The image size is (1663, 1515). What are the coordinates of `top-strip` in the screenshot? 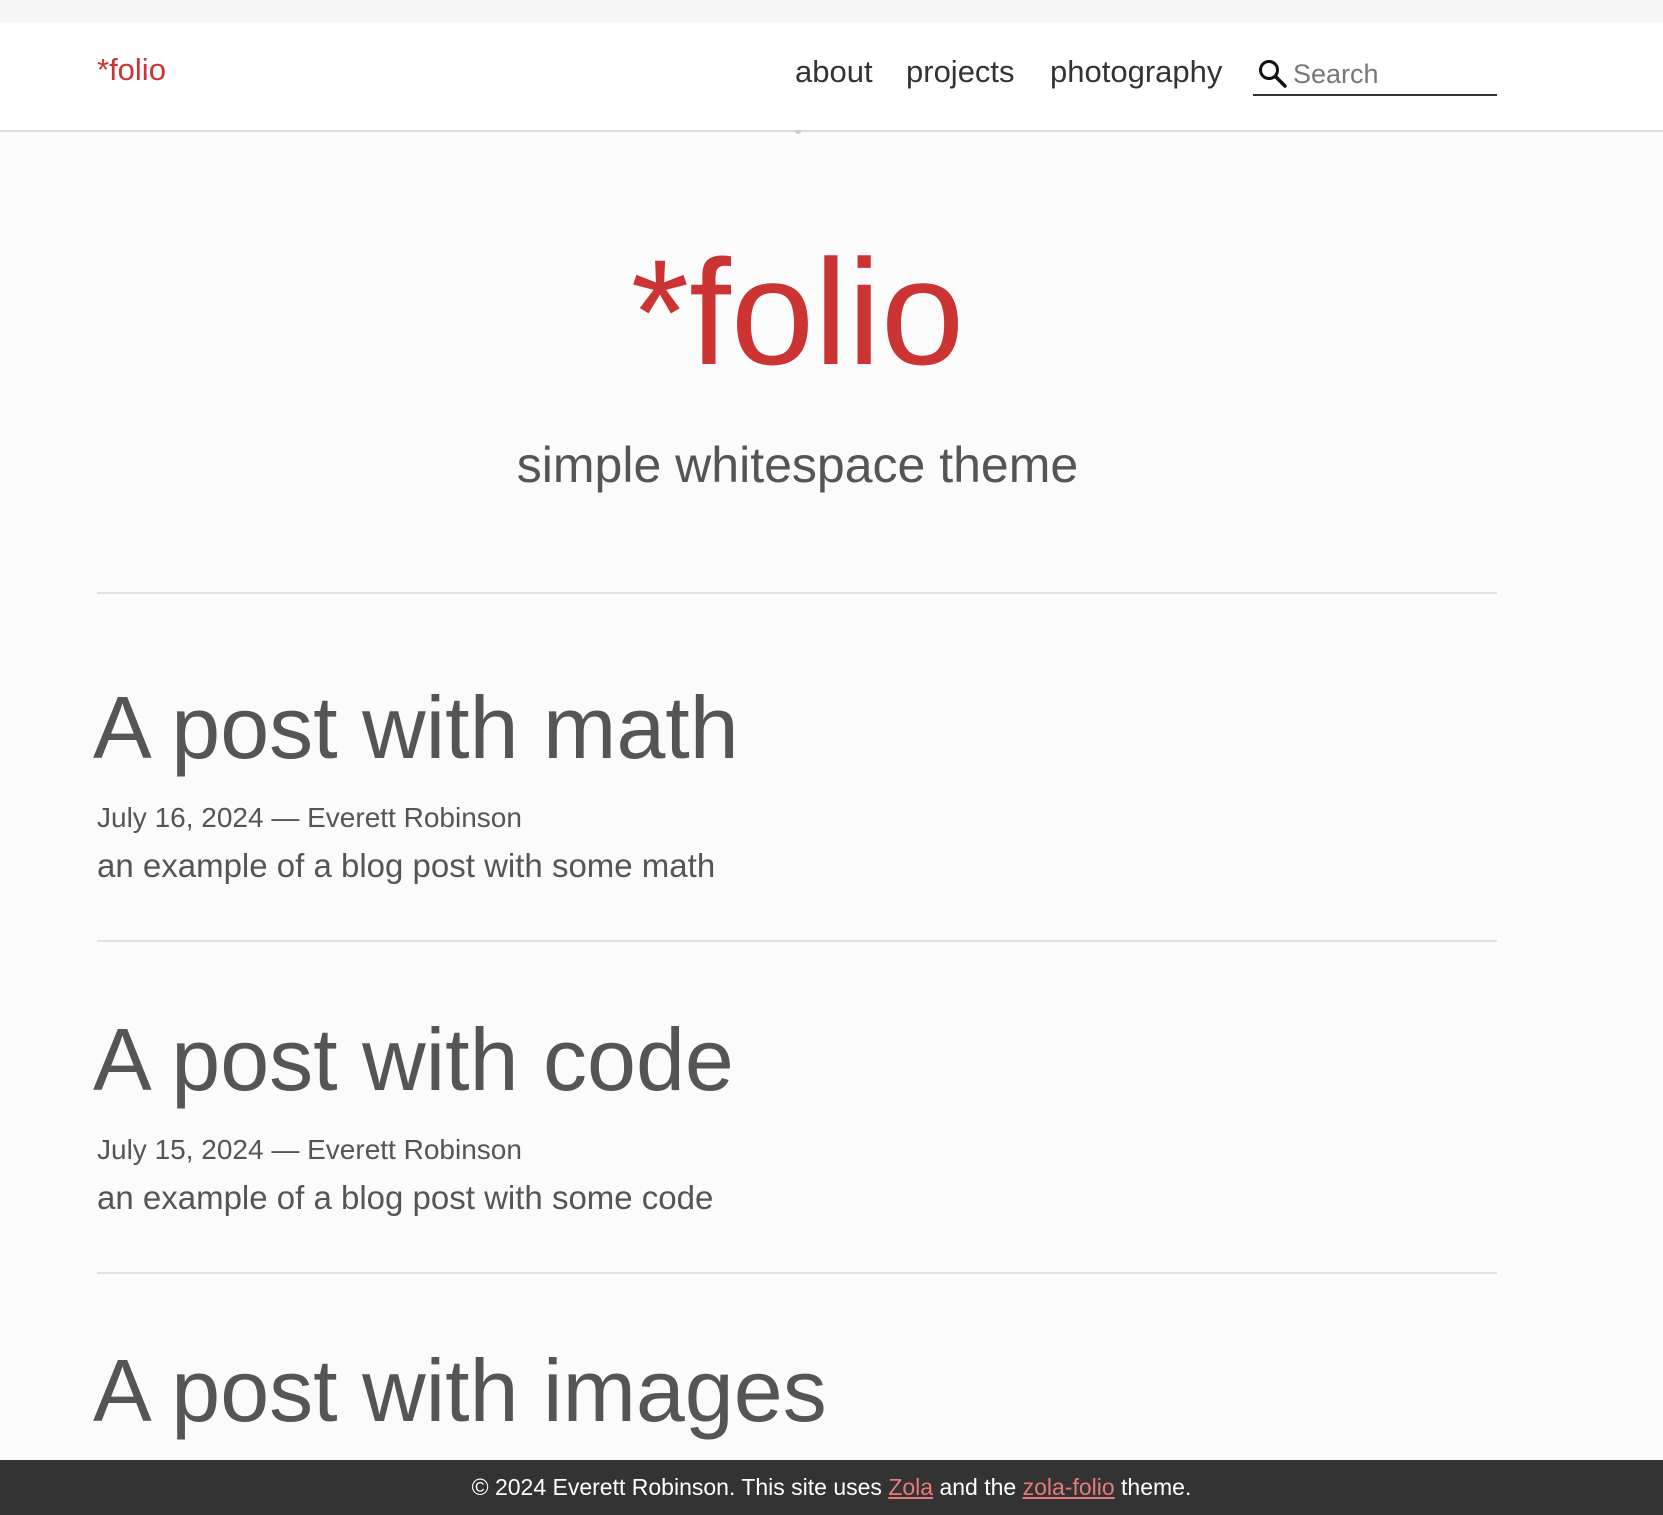 It's located at (831, 11).